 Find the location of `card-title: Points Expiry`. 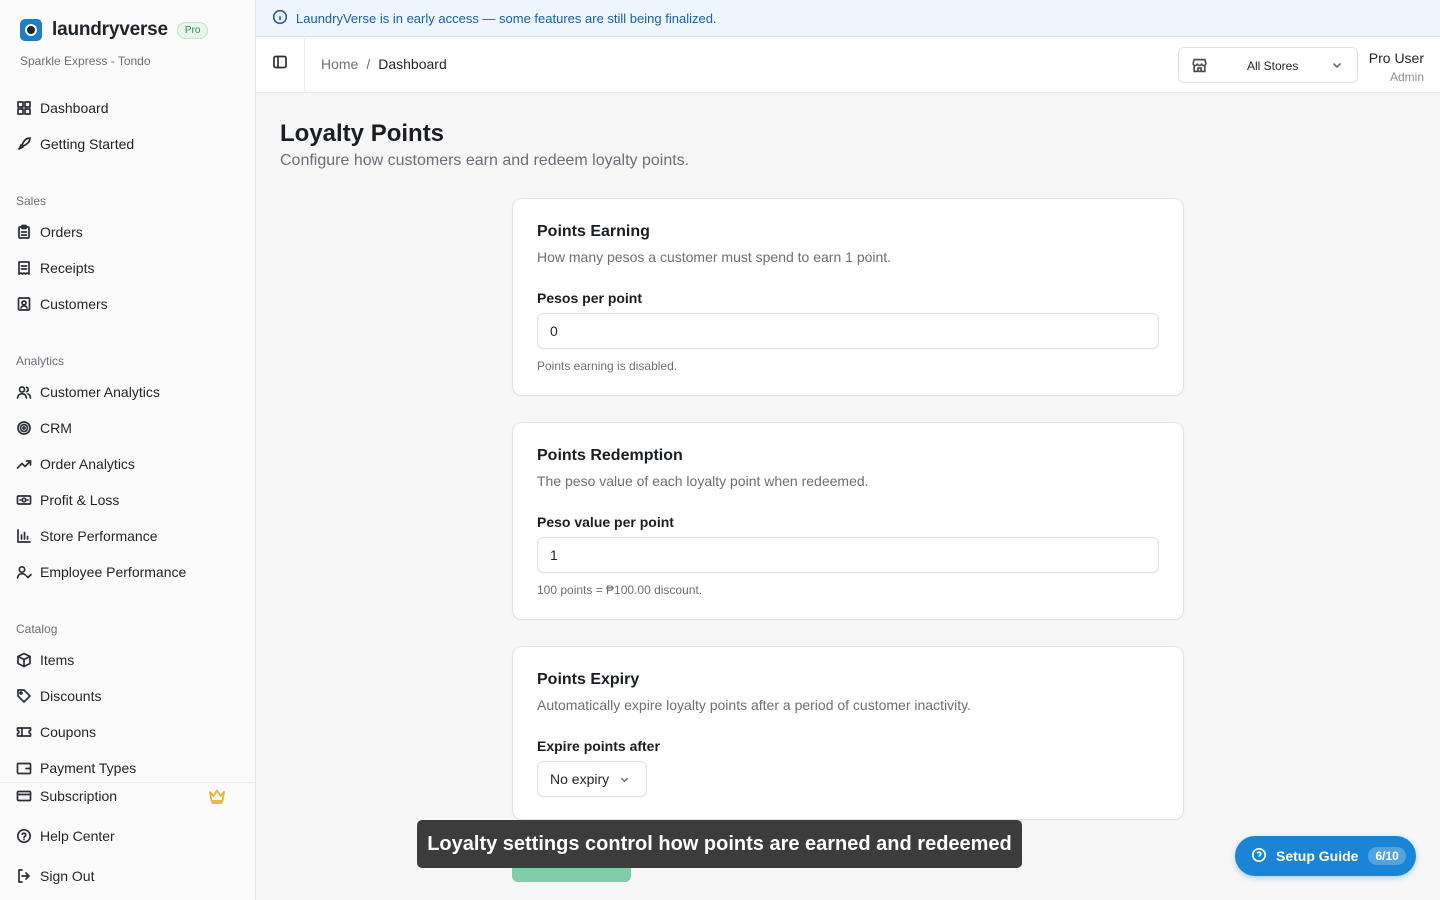

card-title: Points Expiry is located at coordinates (588, 679).